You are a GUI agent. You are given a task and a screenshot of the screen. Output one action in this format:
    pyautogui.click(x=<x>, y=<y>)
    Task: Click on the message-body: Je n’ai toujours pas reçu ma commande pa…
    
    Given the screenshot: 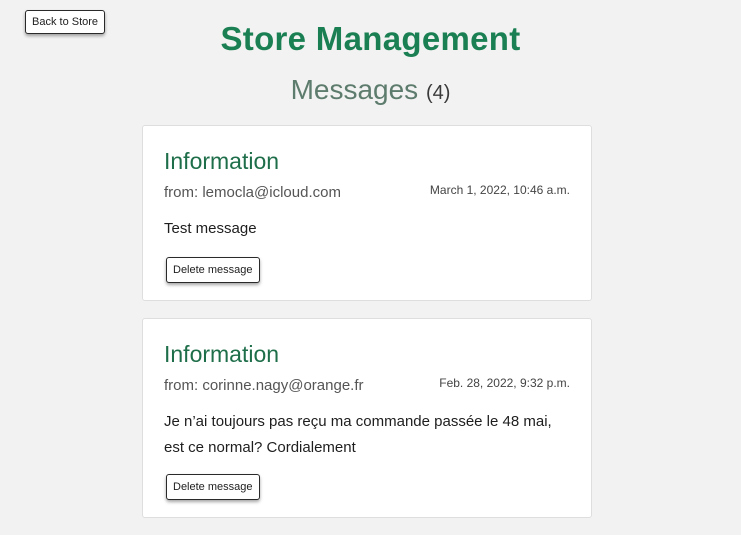 What is the action you would take?
    pyautogui.click(x=358, y=434)
    